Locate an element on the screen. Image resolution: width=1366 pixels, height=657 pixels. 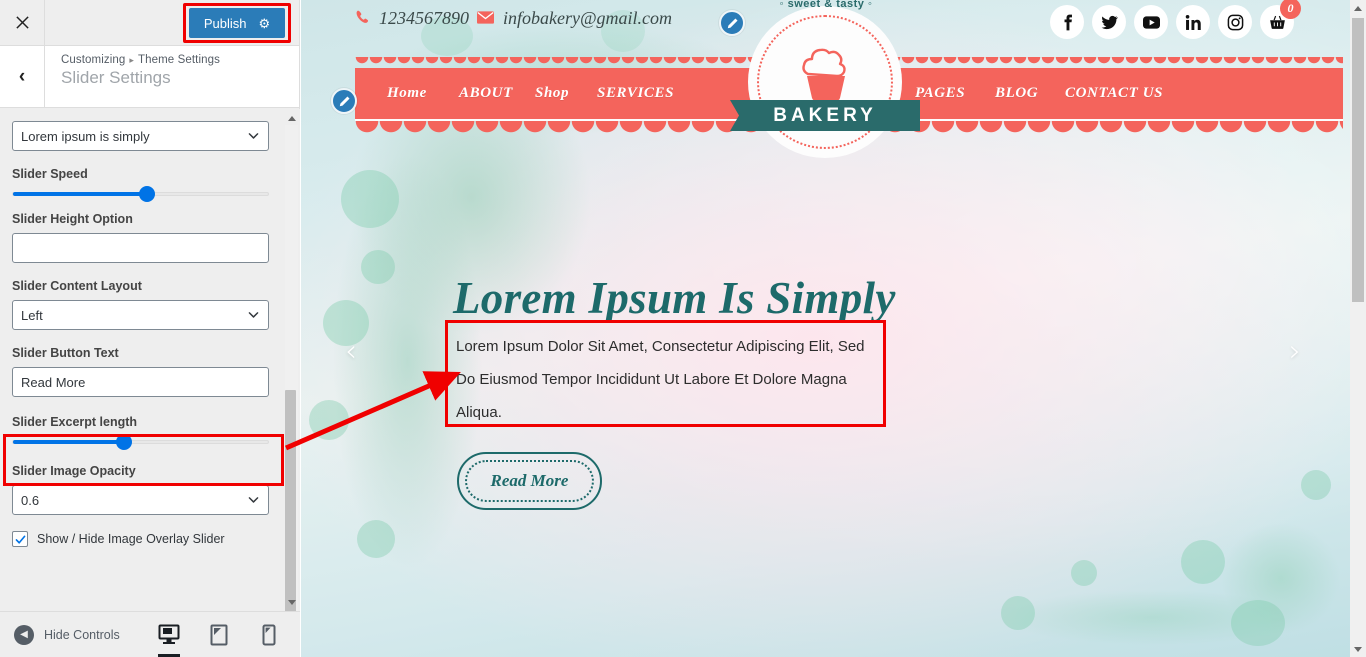
read-more-button: Read More is located at coordinates (529, 481).